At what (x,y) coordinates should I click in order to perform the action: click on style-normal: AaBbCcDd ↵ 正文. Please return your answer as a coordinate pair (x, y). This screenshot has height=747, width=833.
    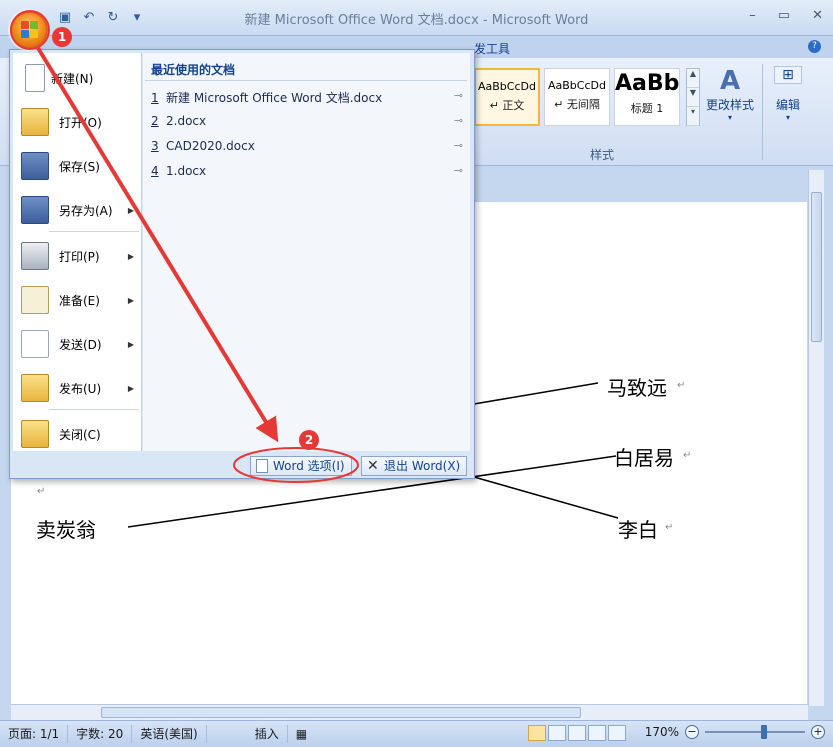
    Looking at the image, I should click on (507, 97).